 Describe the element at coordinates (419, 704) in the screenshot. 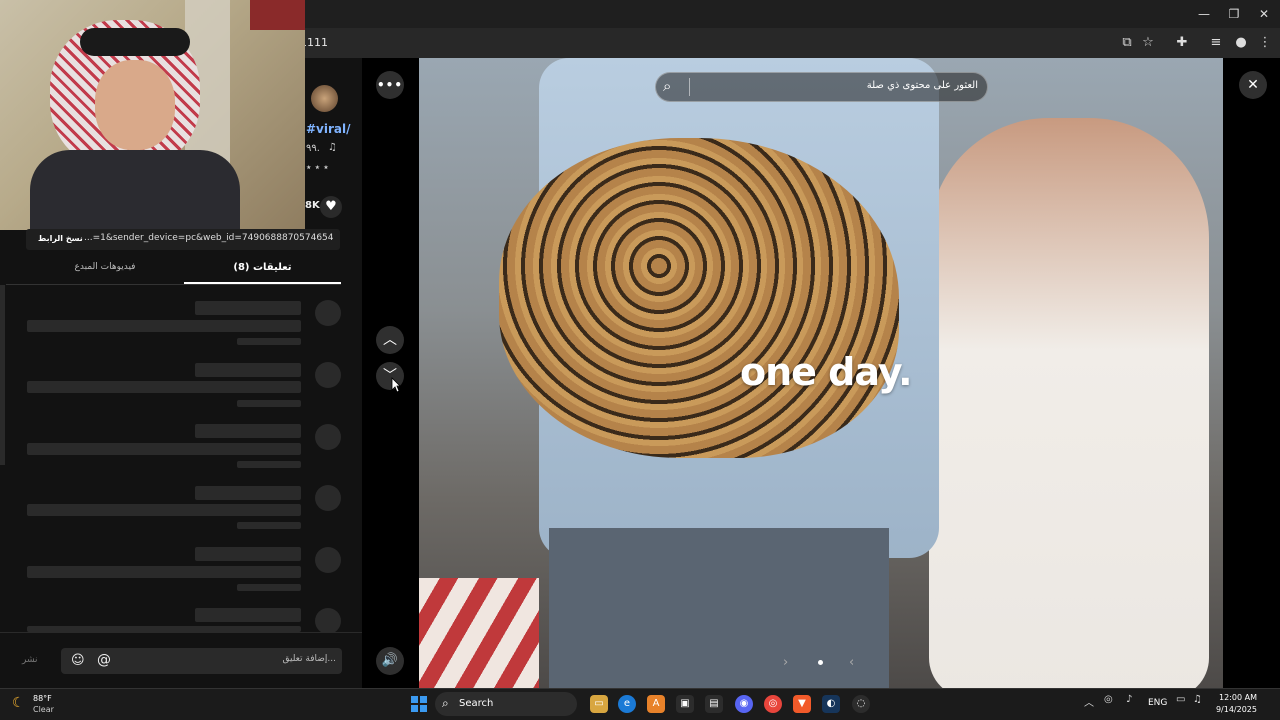

I see `start-icon` at that location.